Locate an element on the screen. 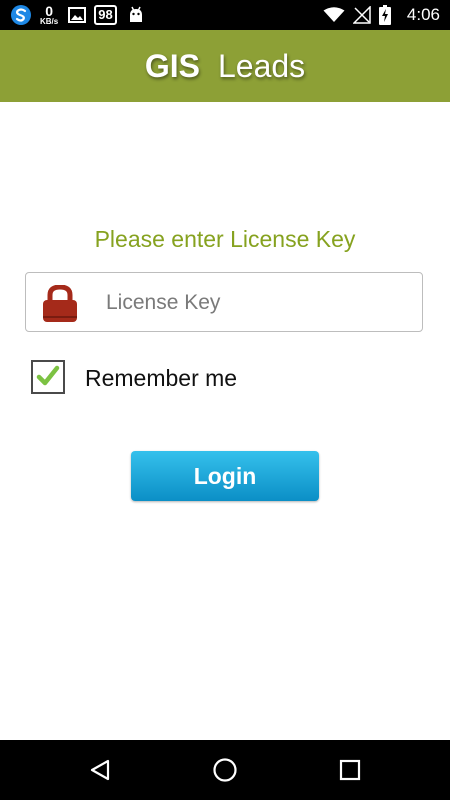 This screenshot has width=450, height=800. app-bar: GIS Leads is located at coordinates (225, 66).